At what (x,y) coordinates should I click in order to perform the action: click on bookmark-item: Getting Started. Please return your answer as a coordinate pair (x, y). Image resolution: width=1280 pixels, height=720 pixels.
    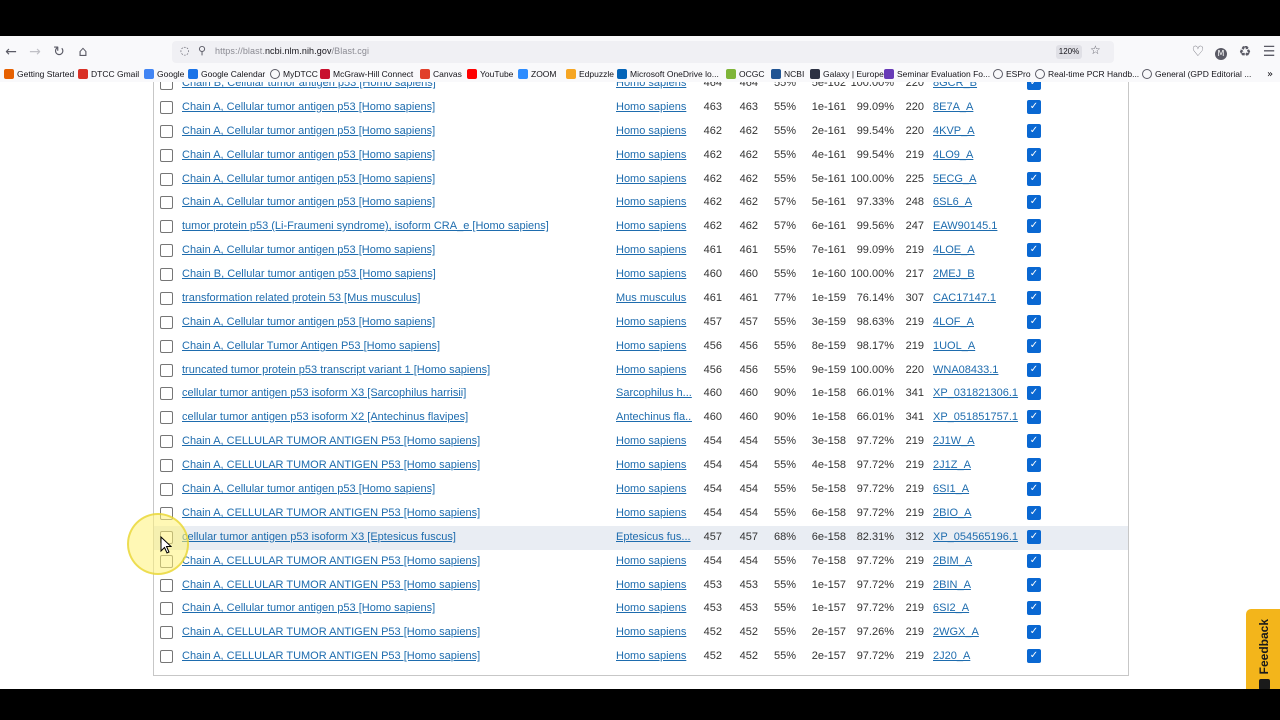
    Looking at the image, I should click on (39, 74).